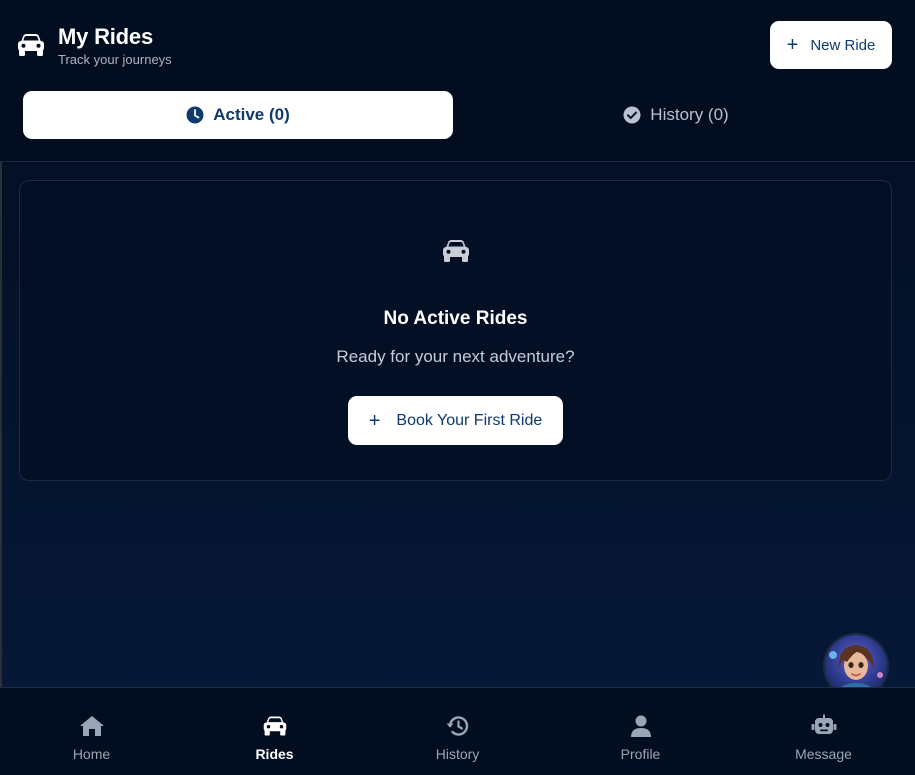 Image resolution: width=915 pixels, height=775 pixels. I want to click on empty-state-title: No Active Rides, so click(455, 318).